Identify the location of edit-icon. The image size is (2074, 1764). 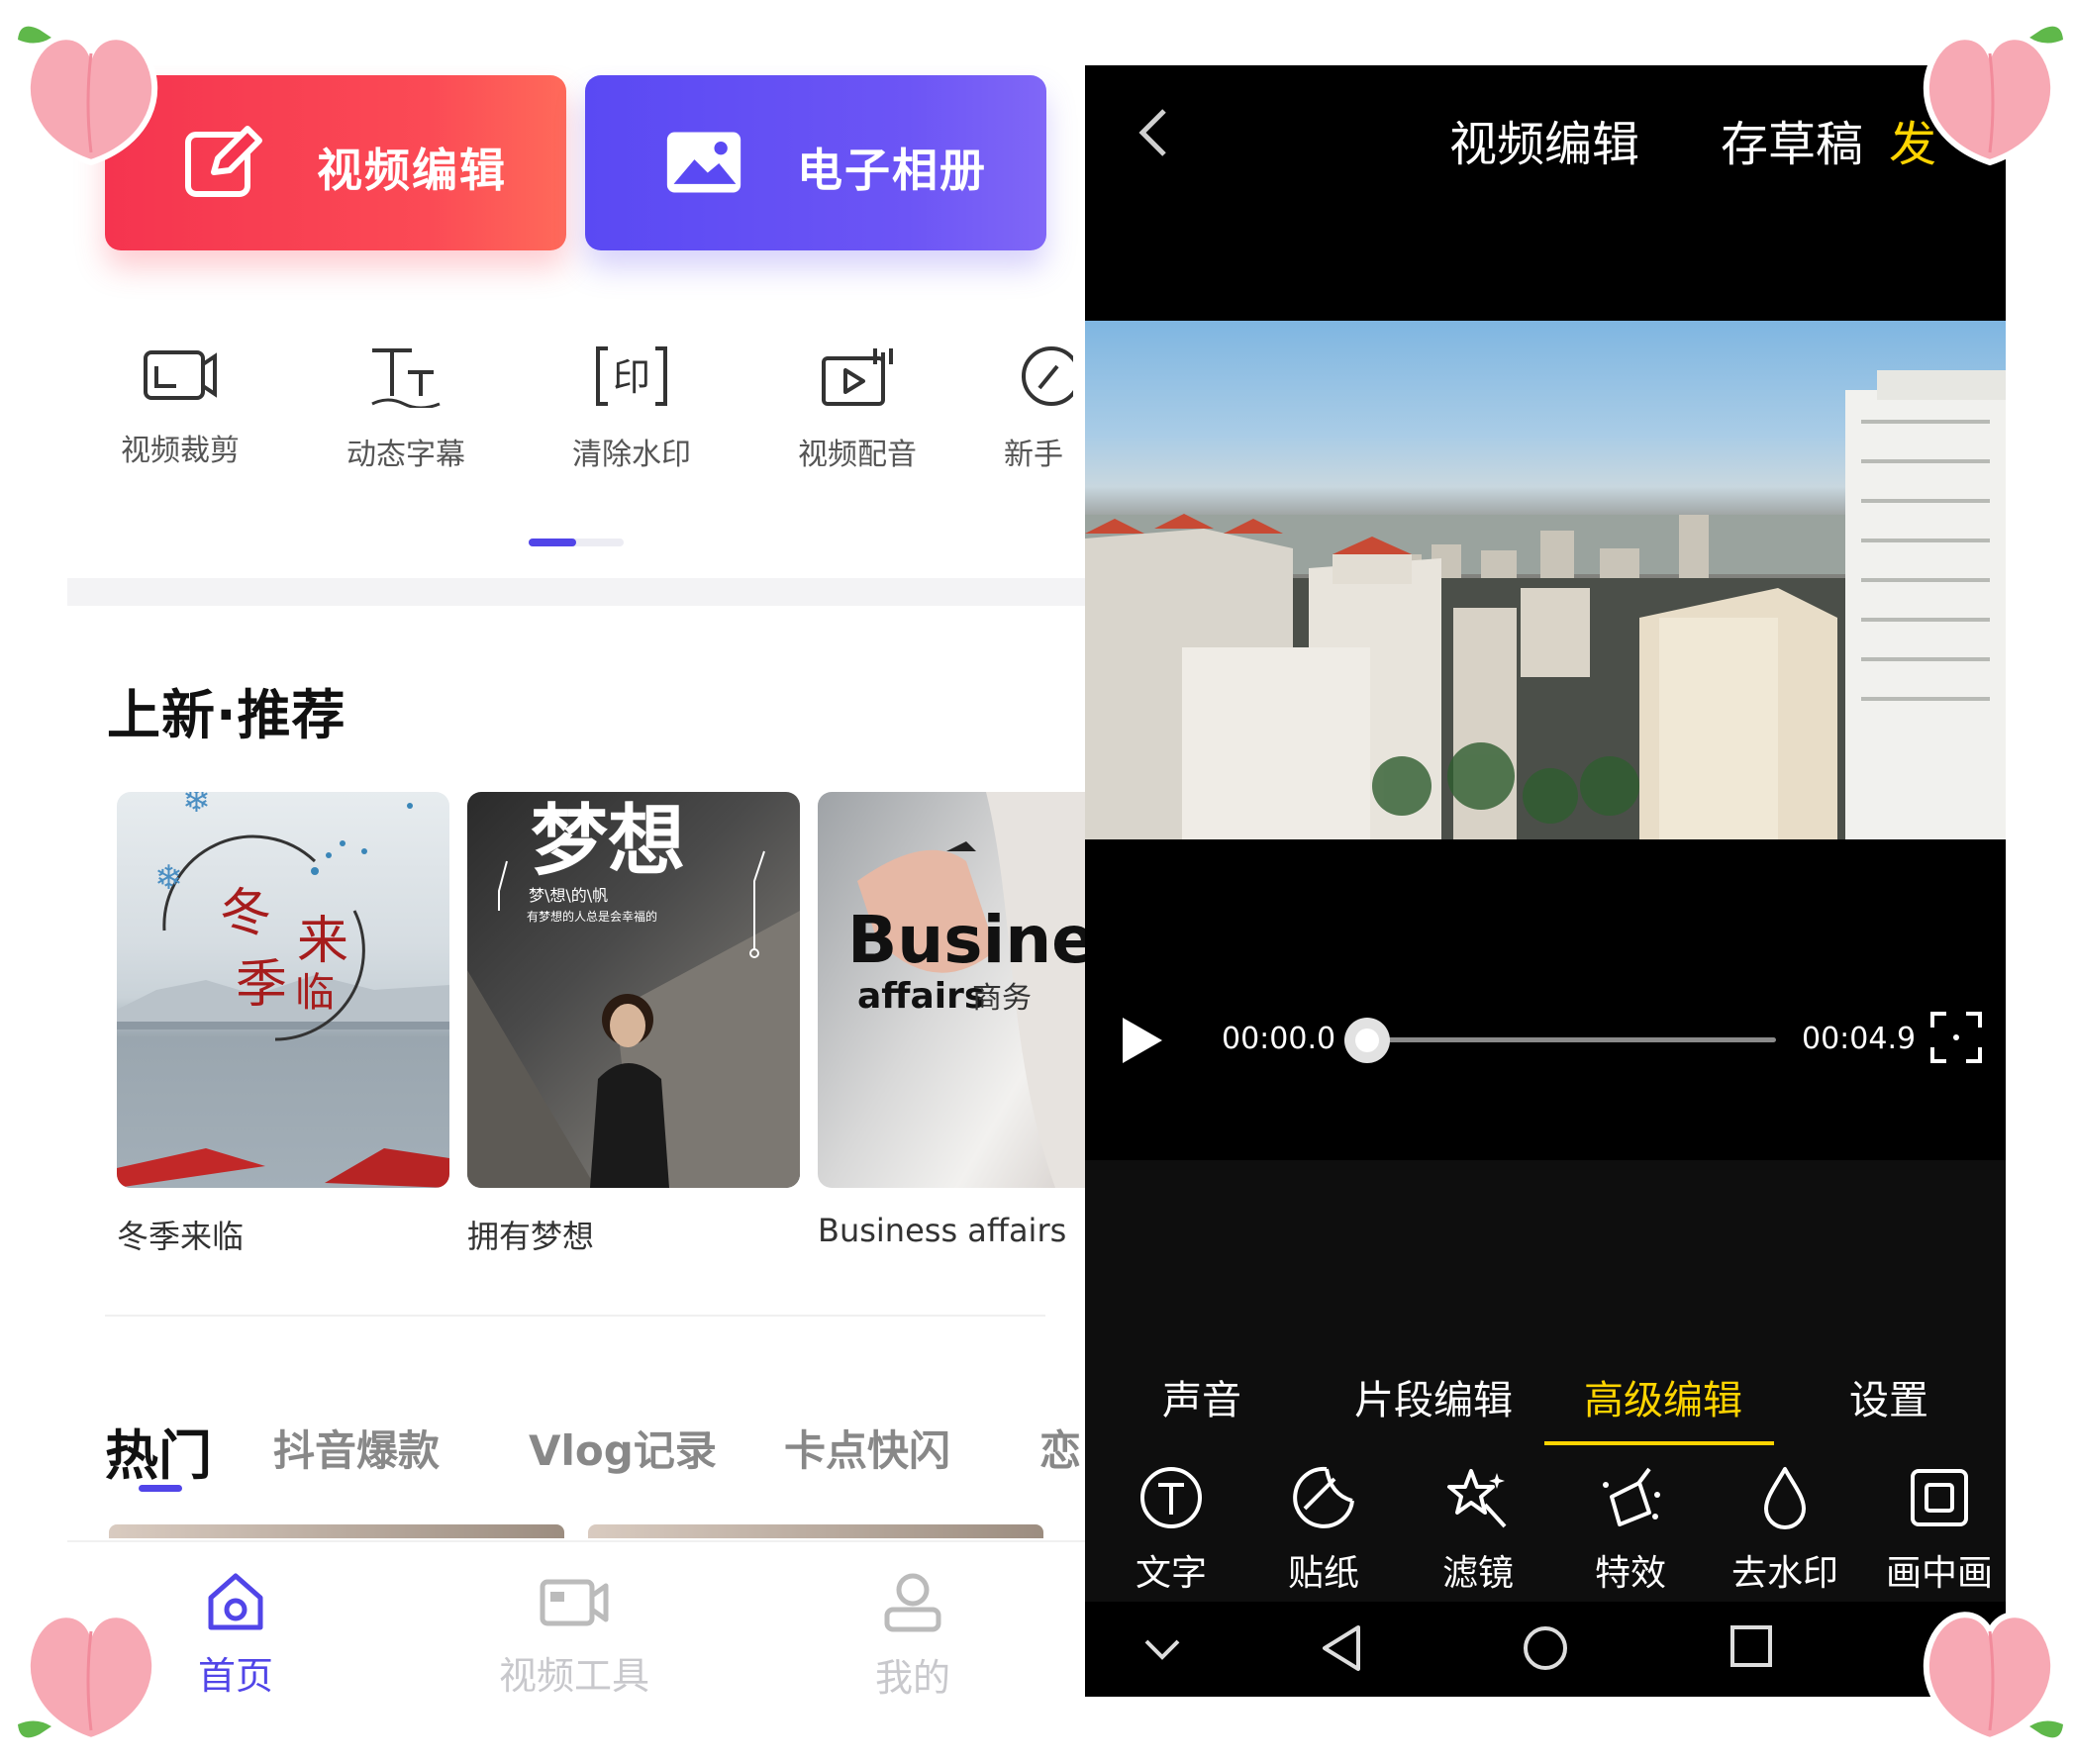
(223, 161).